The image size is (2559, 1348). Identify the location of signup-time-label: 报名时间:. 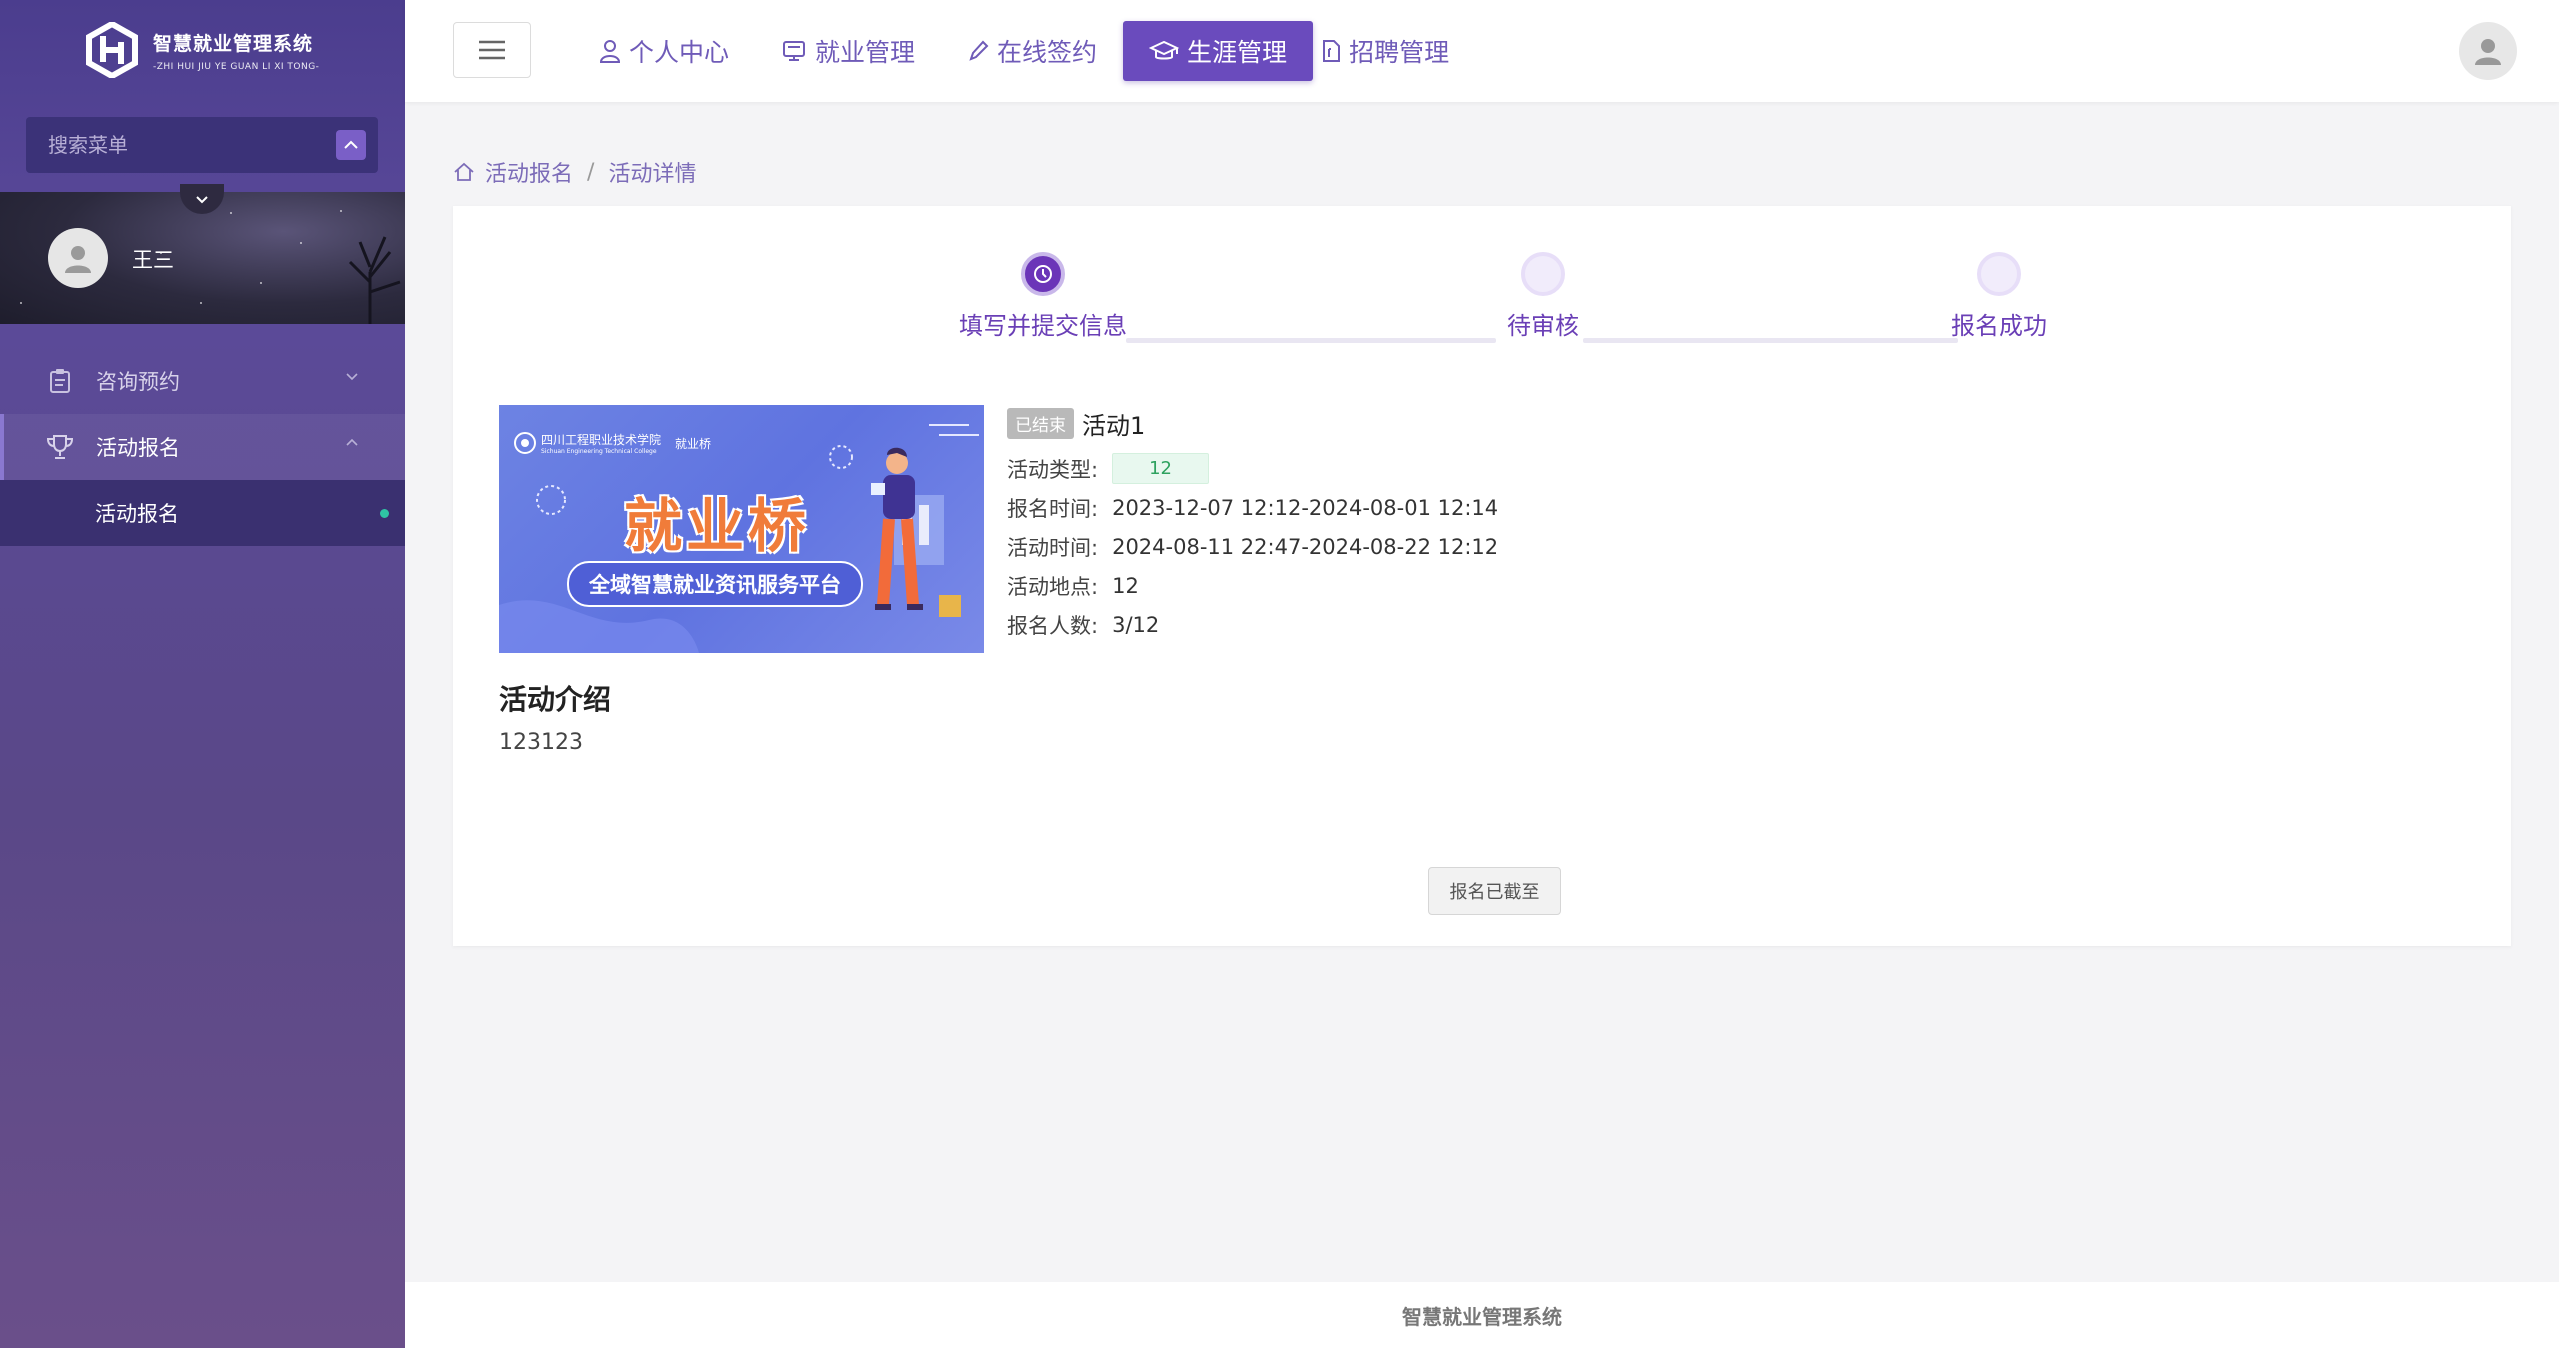
(1053, 508).